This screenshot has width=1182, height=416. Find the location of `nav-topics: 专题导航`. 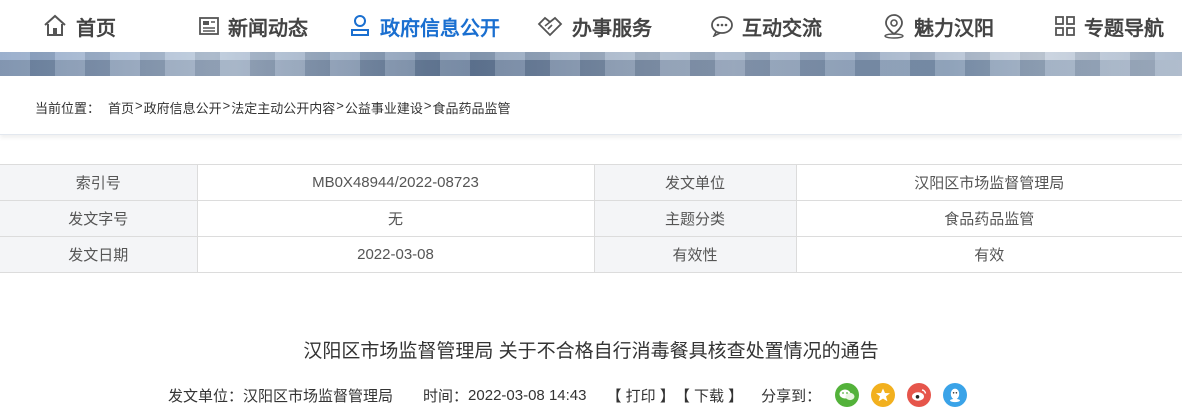

nav-topics: 专题导航 is located at coordinates (1109, 26).